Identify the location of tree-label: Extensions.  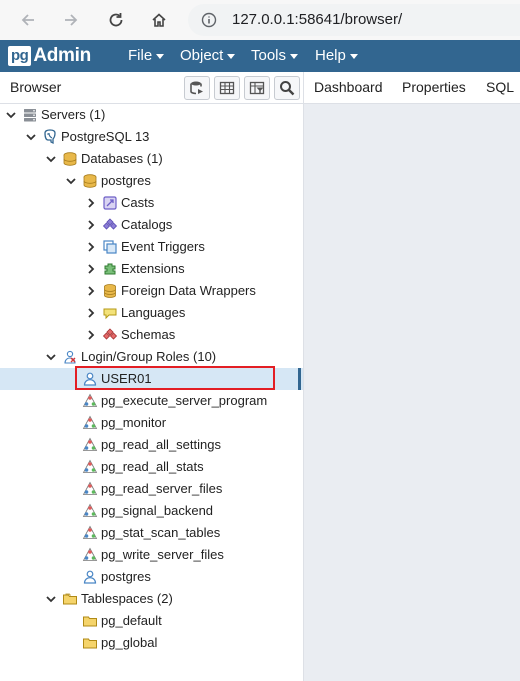
(153, 268).